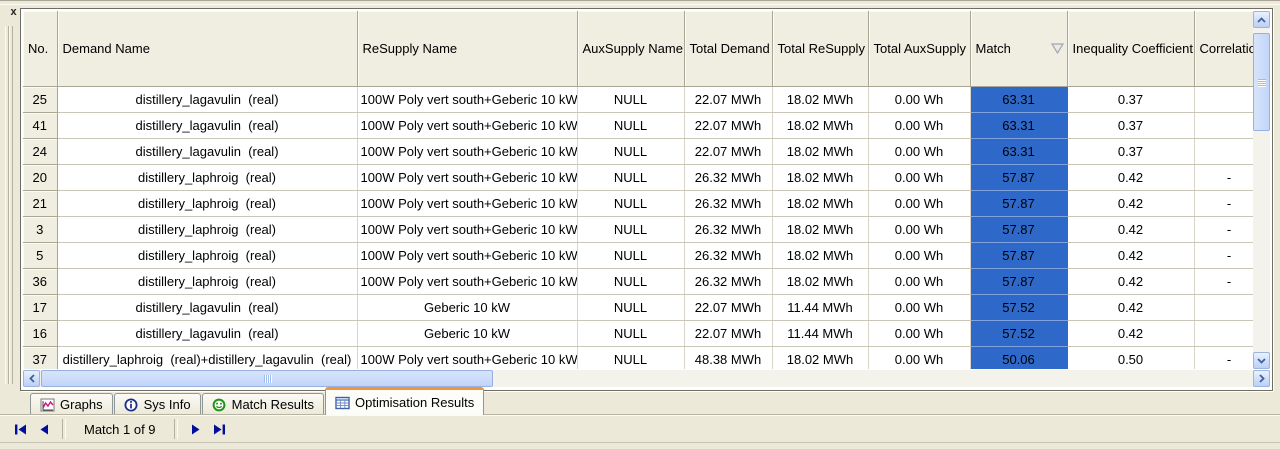 Image resolution: width=1280 pixels, height=449 pixels. What do you see at coordinates (1019, 49) in the screenshot?
I see `col-header-match: Match` at bounding box center [1019, 49].